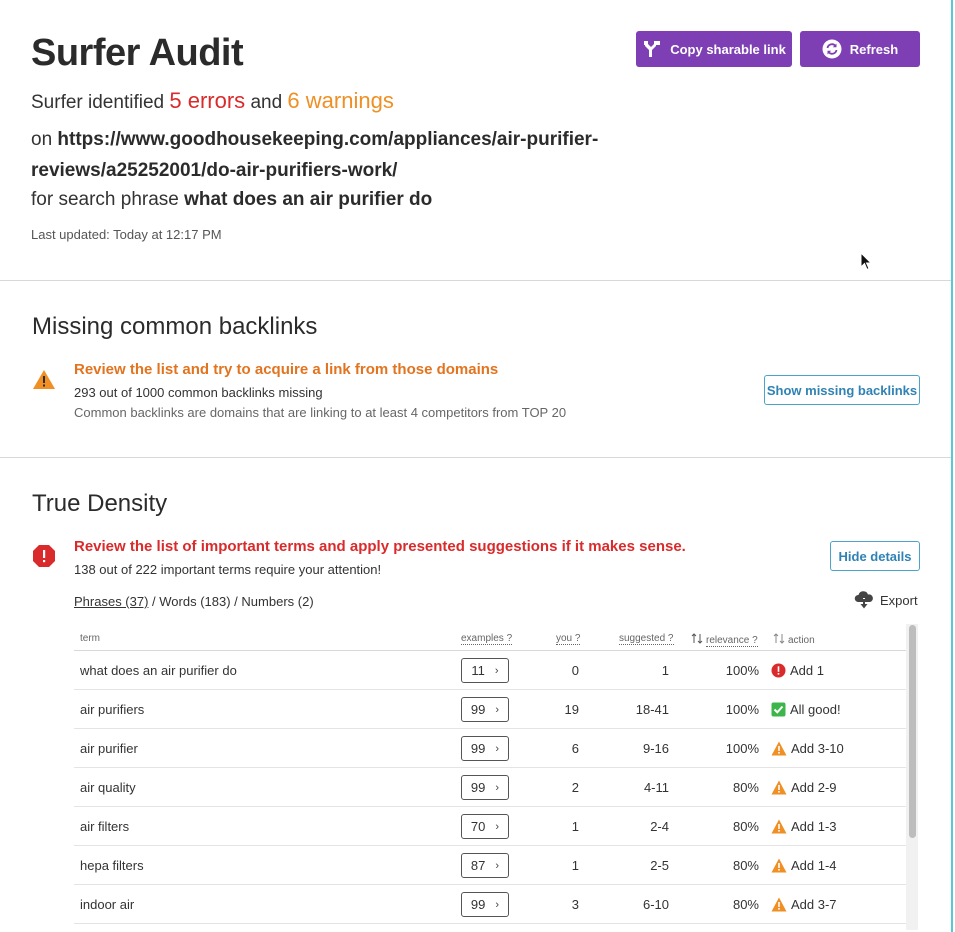 The width and height of the screenshot is (955, 932). I want to click on backlinks-title: Missing common backlinks, so click(175, 326).